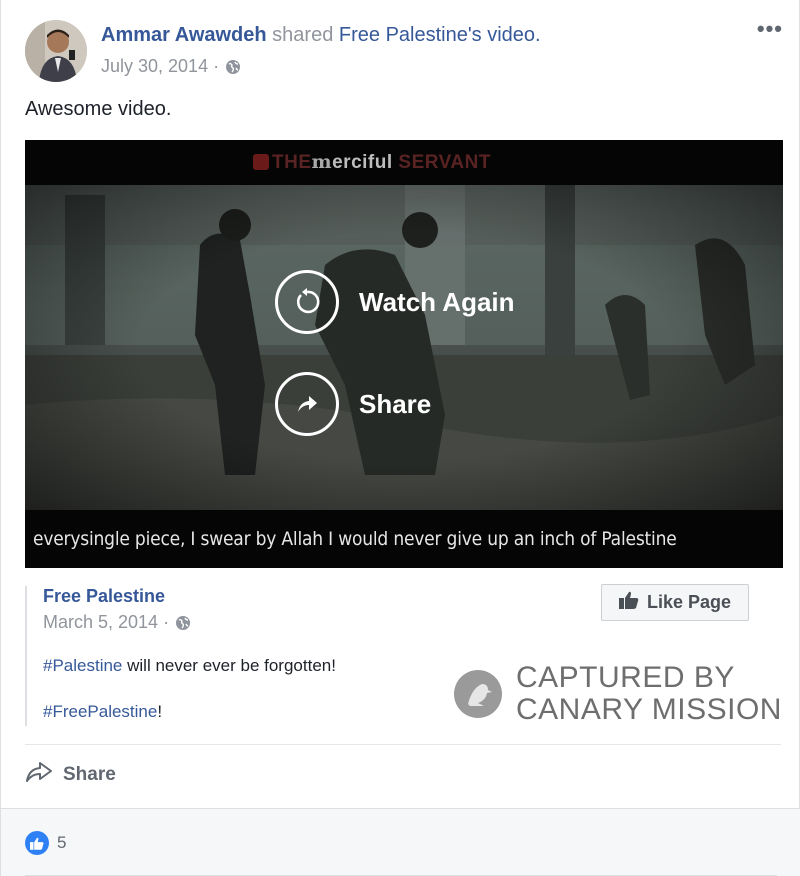 The width and height of the screenshot is (800, 876). What do you see at coordinates (353, 404) in the screenshot?
I see `video-share-button: Share` at bounding box center [353, 404].